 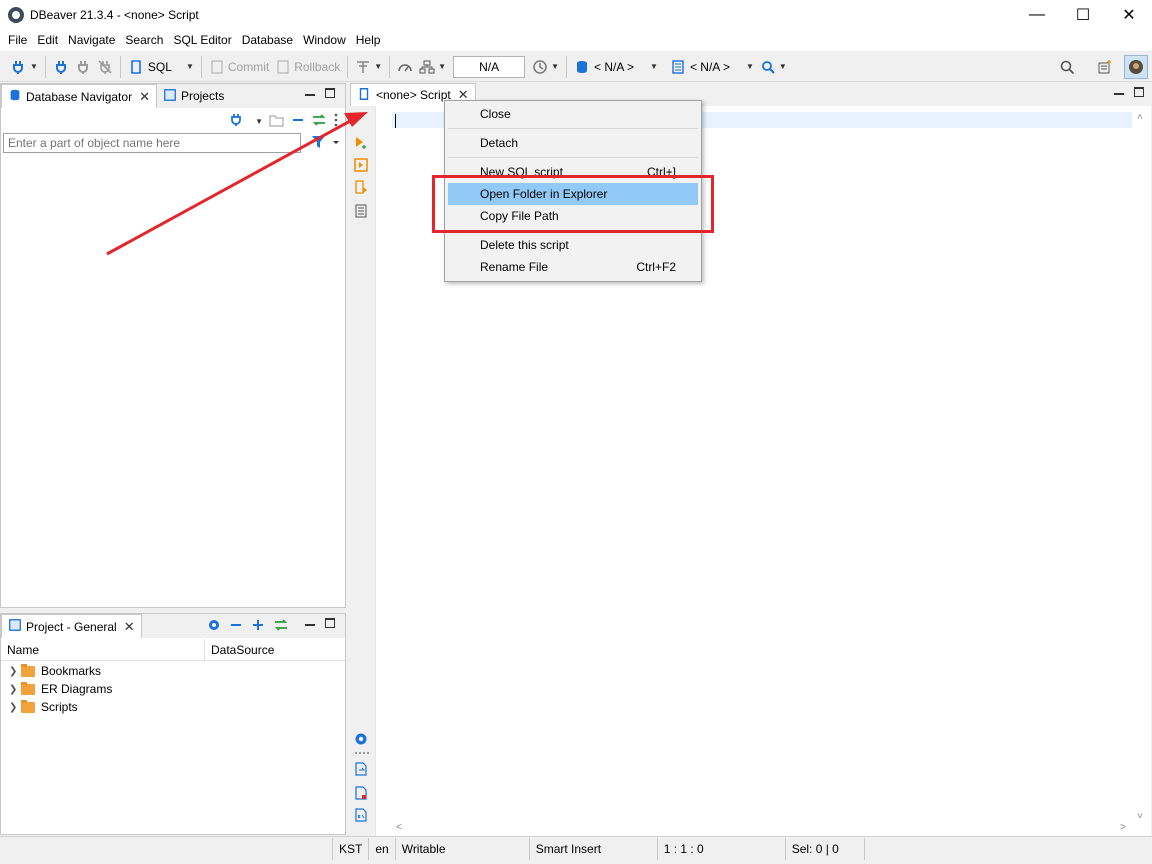 What do you see at coordinates (201, 66) in the screenshot?
I see `toolbar-separator` at bounding box center [201, 66].